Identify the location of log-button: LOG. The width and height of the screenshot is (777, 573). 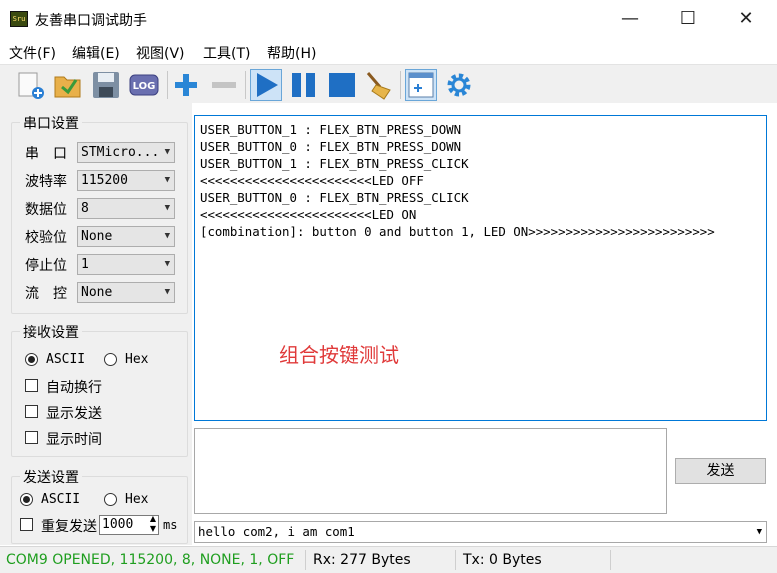
(144, 85).